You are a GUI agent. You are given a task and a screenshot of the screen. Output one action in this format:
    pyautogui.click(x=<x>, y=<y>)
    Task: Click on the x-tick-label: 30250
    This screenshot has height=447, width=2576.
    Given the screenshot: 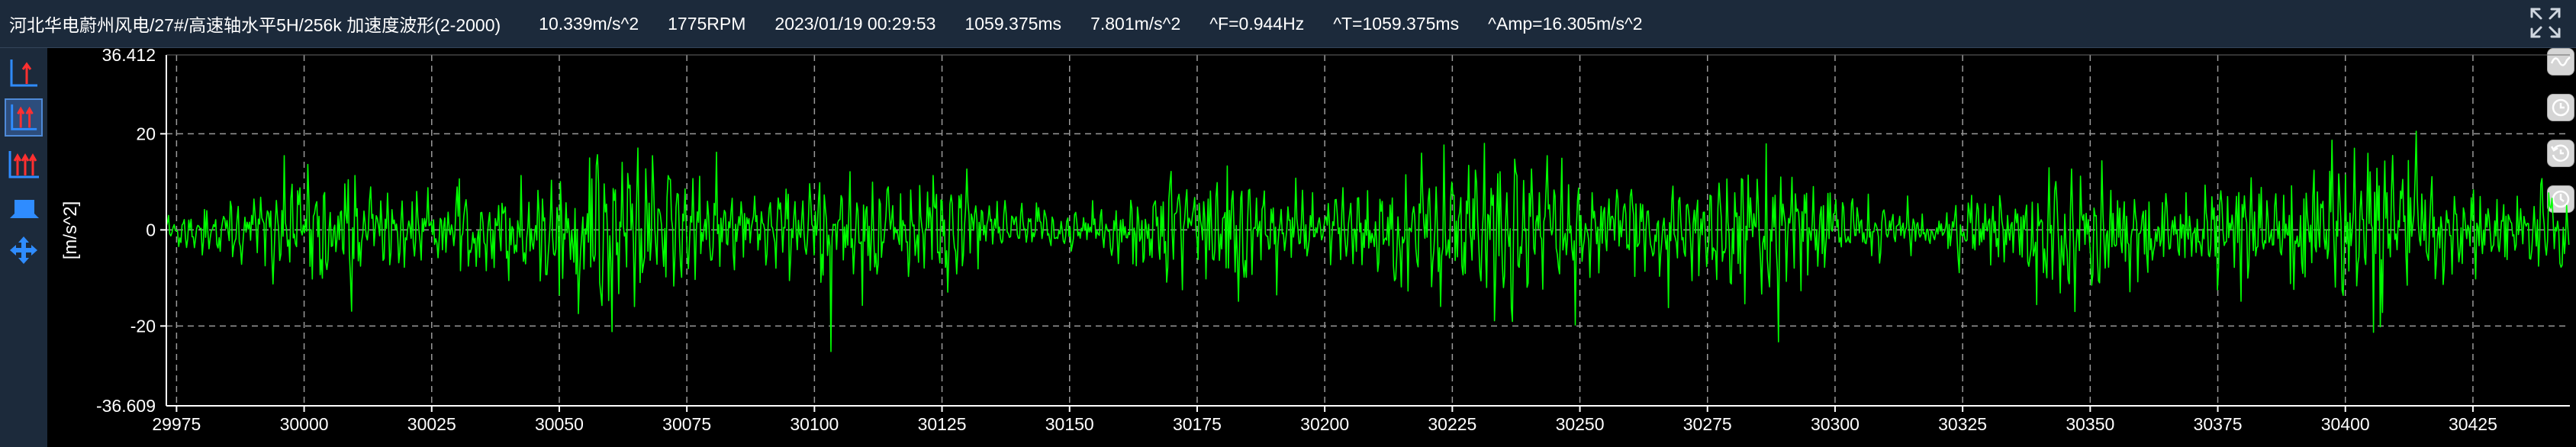 What is the action you would take?
    pyautogui.click(x=1580, y=424)
    